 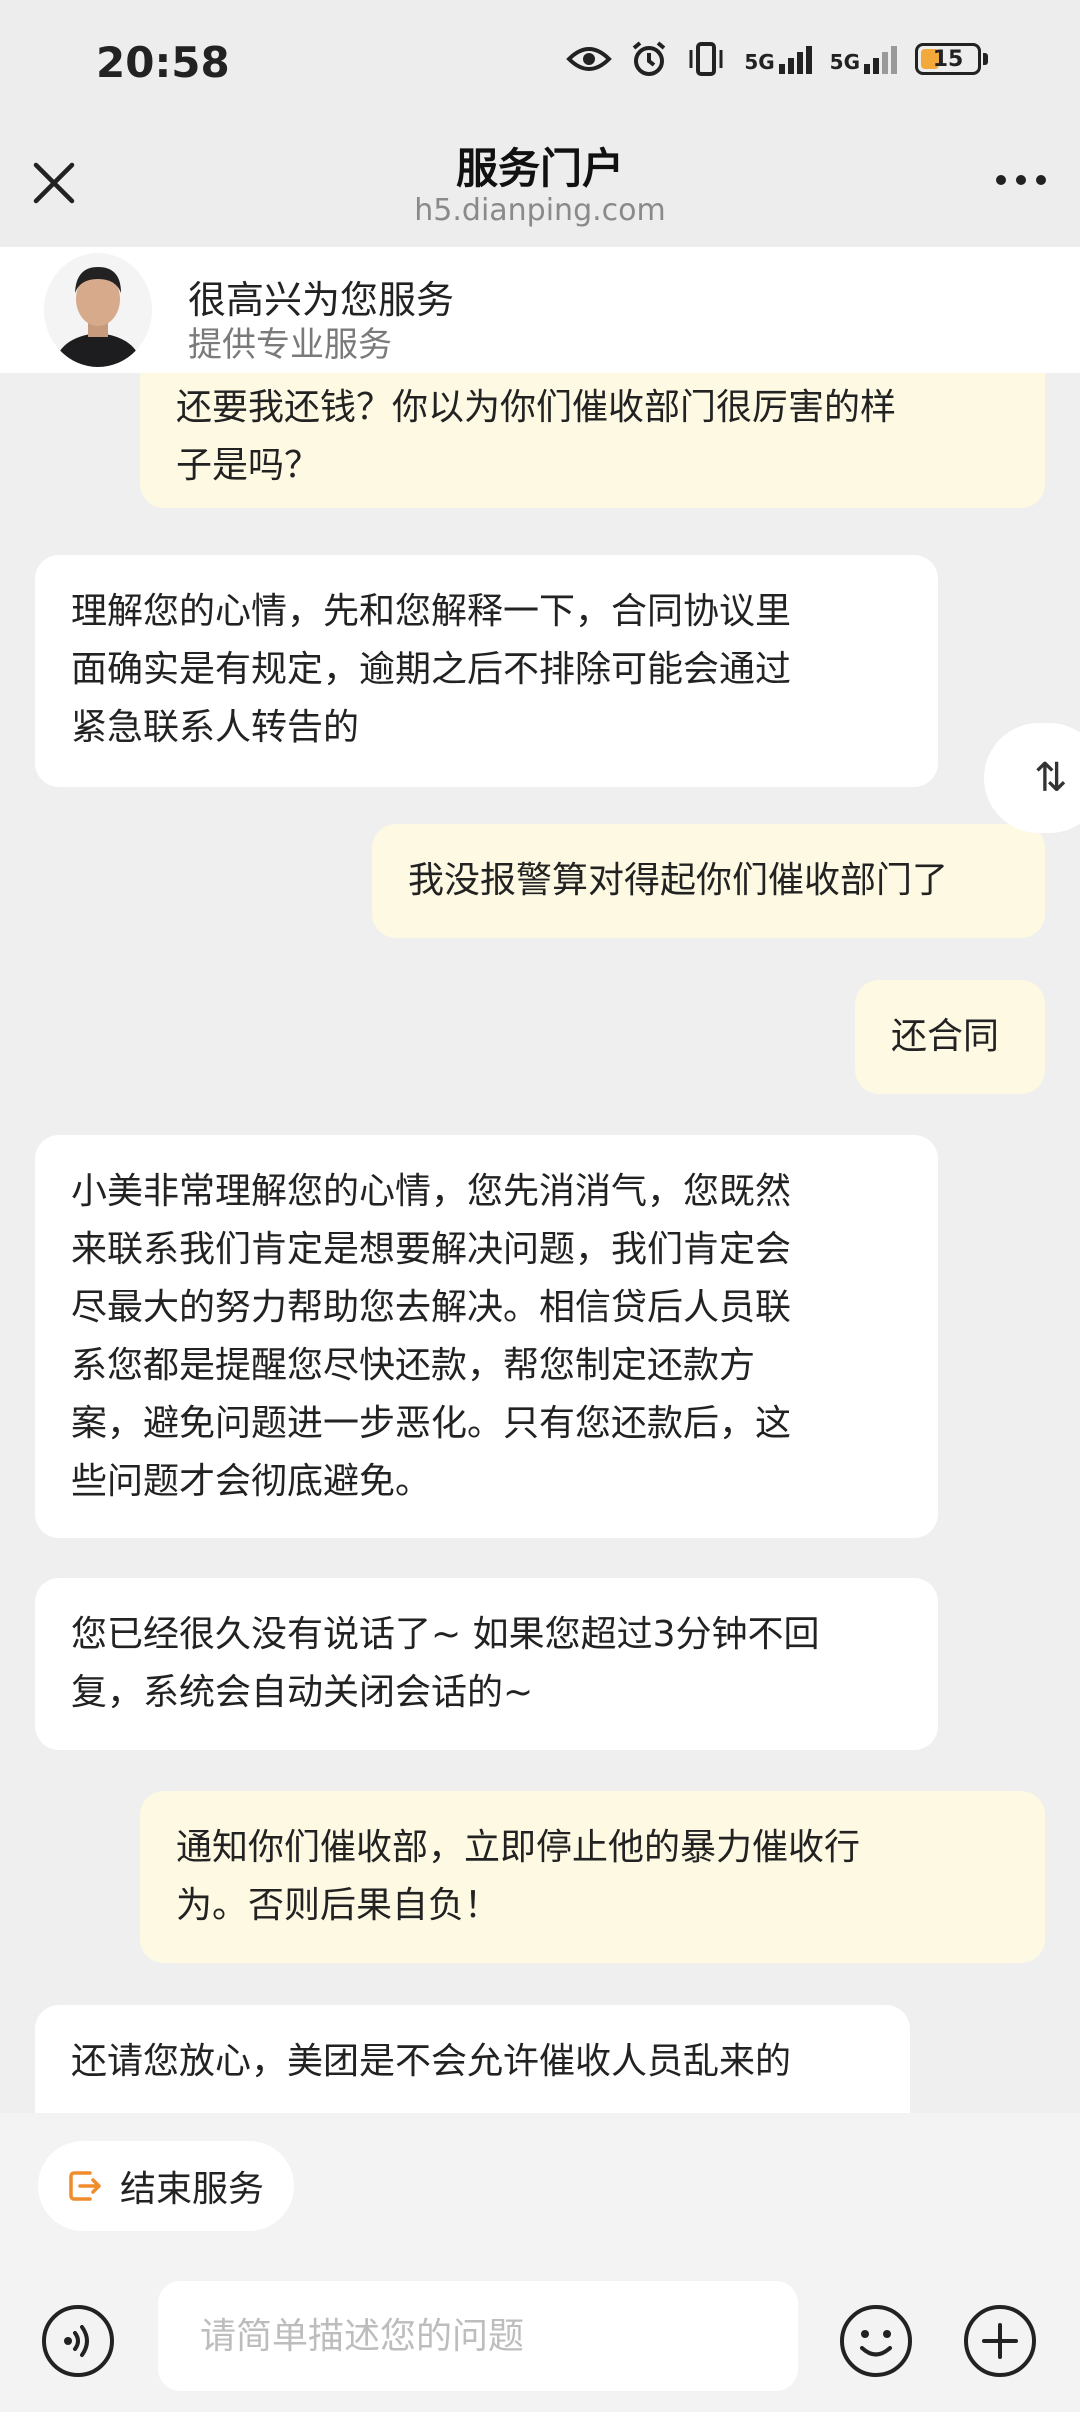 I want to click on message-line: 紧急联系人转告的, so click(x=215, y=727).